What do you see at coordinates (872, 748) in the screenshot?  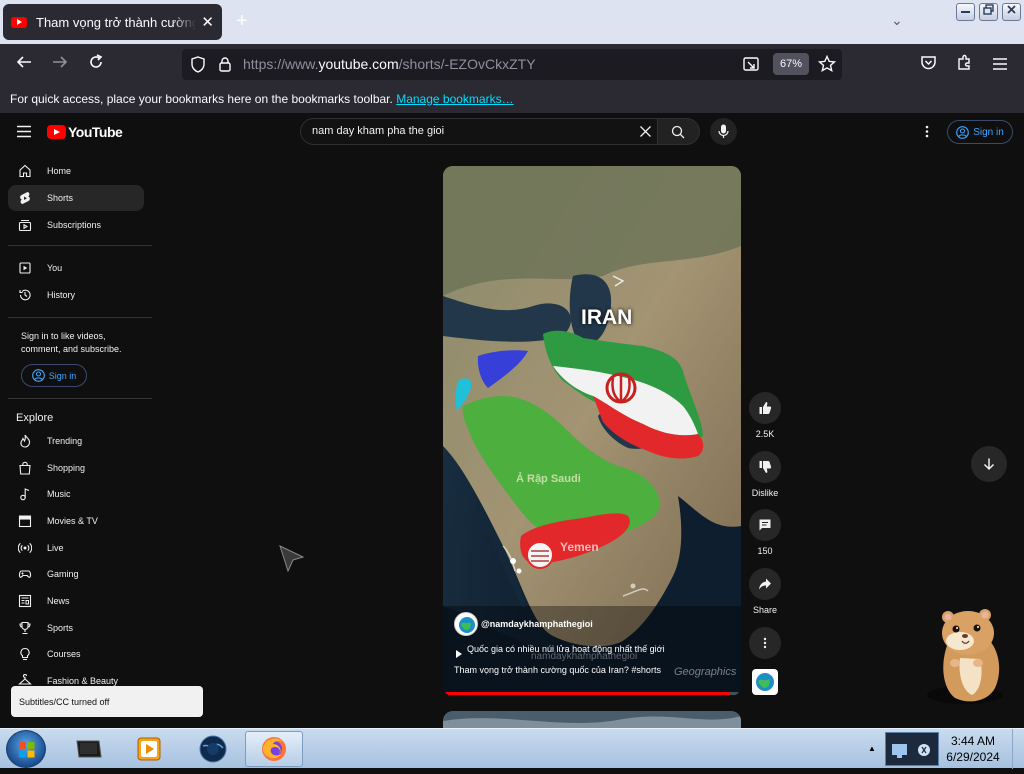 I see `show-hidden-icons-button: ▲` at bounding box center [872, 748].